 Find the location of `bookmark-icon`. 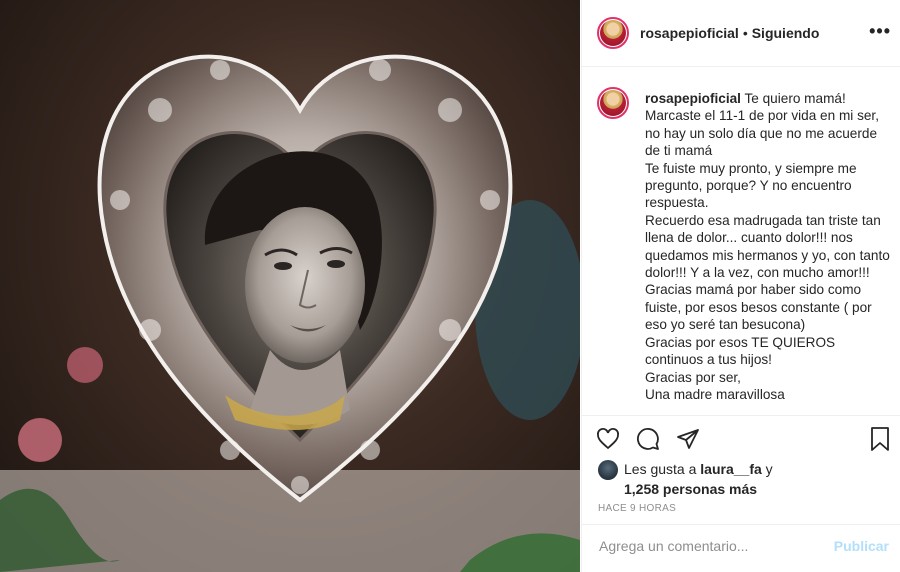

bookmark-icon is located at coordinates (880, 439).